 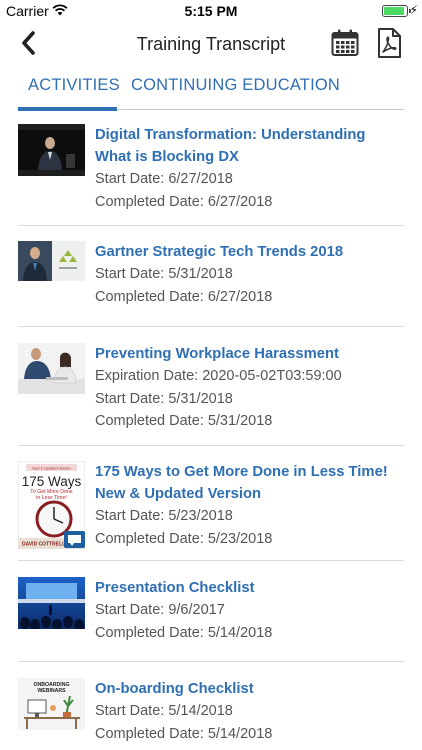 What do you see at coordinates (164, 179) in the screenshot?
I see `activity-start-date: Start Date: 6/27/2018` at bounding box center [164, 179].